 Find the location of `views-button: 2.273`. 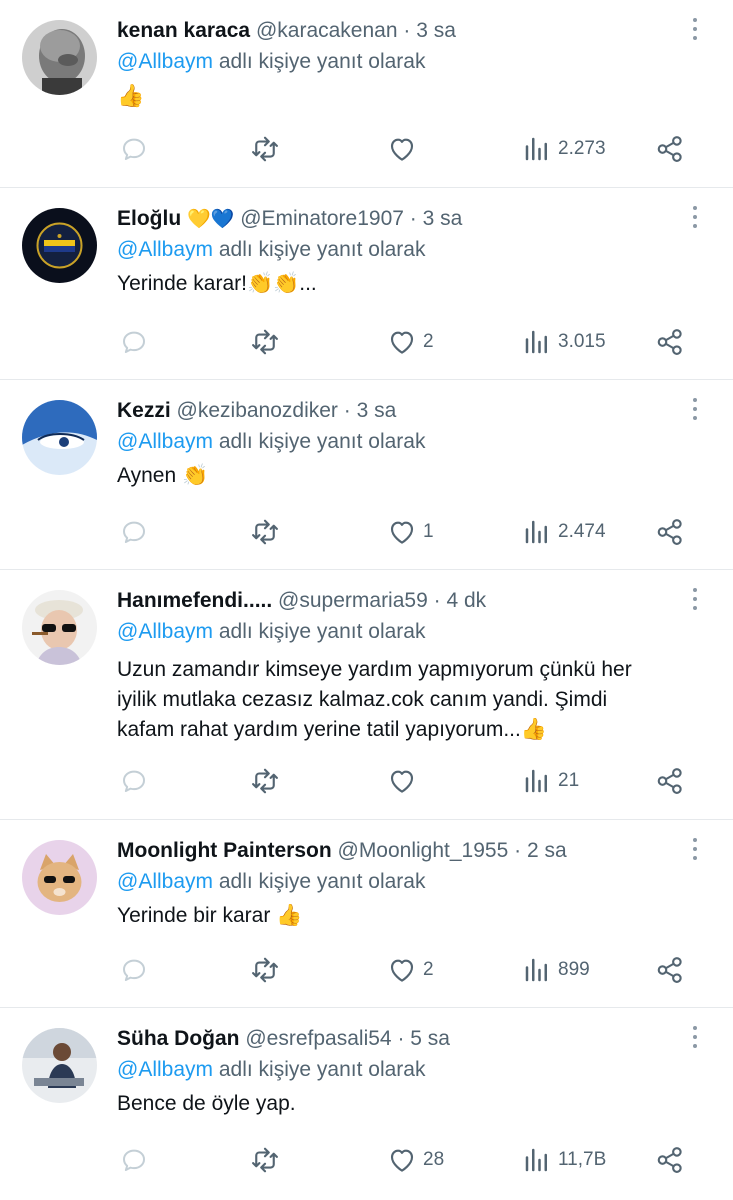

views-button: 2.273 is located at coordinates (564, 149).